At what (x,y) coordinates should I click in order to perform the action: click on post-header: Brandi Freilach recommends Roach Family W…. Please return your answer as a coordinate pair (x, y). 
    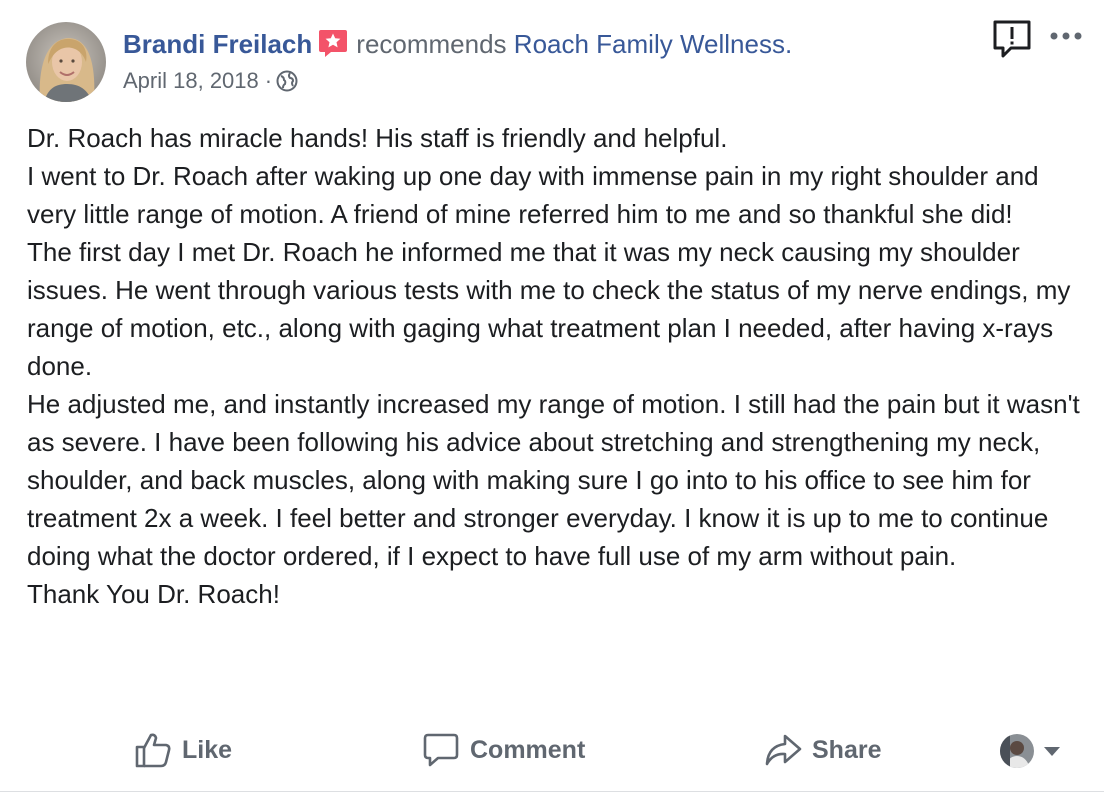
    Looking at the image, I should click on (457, 44).